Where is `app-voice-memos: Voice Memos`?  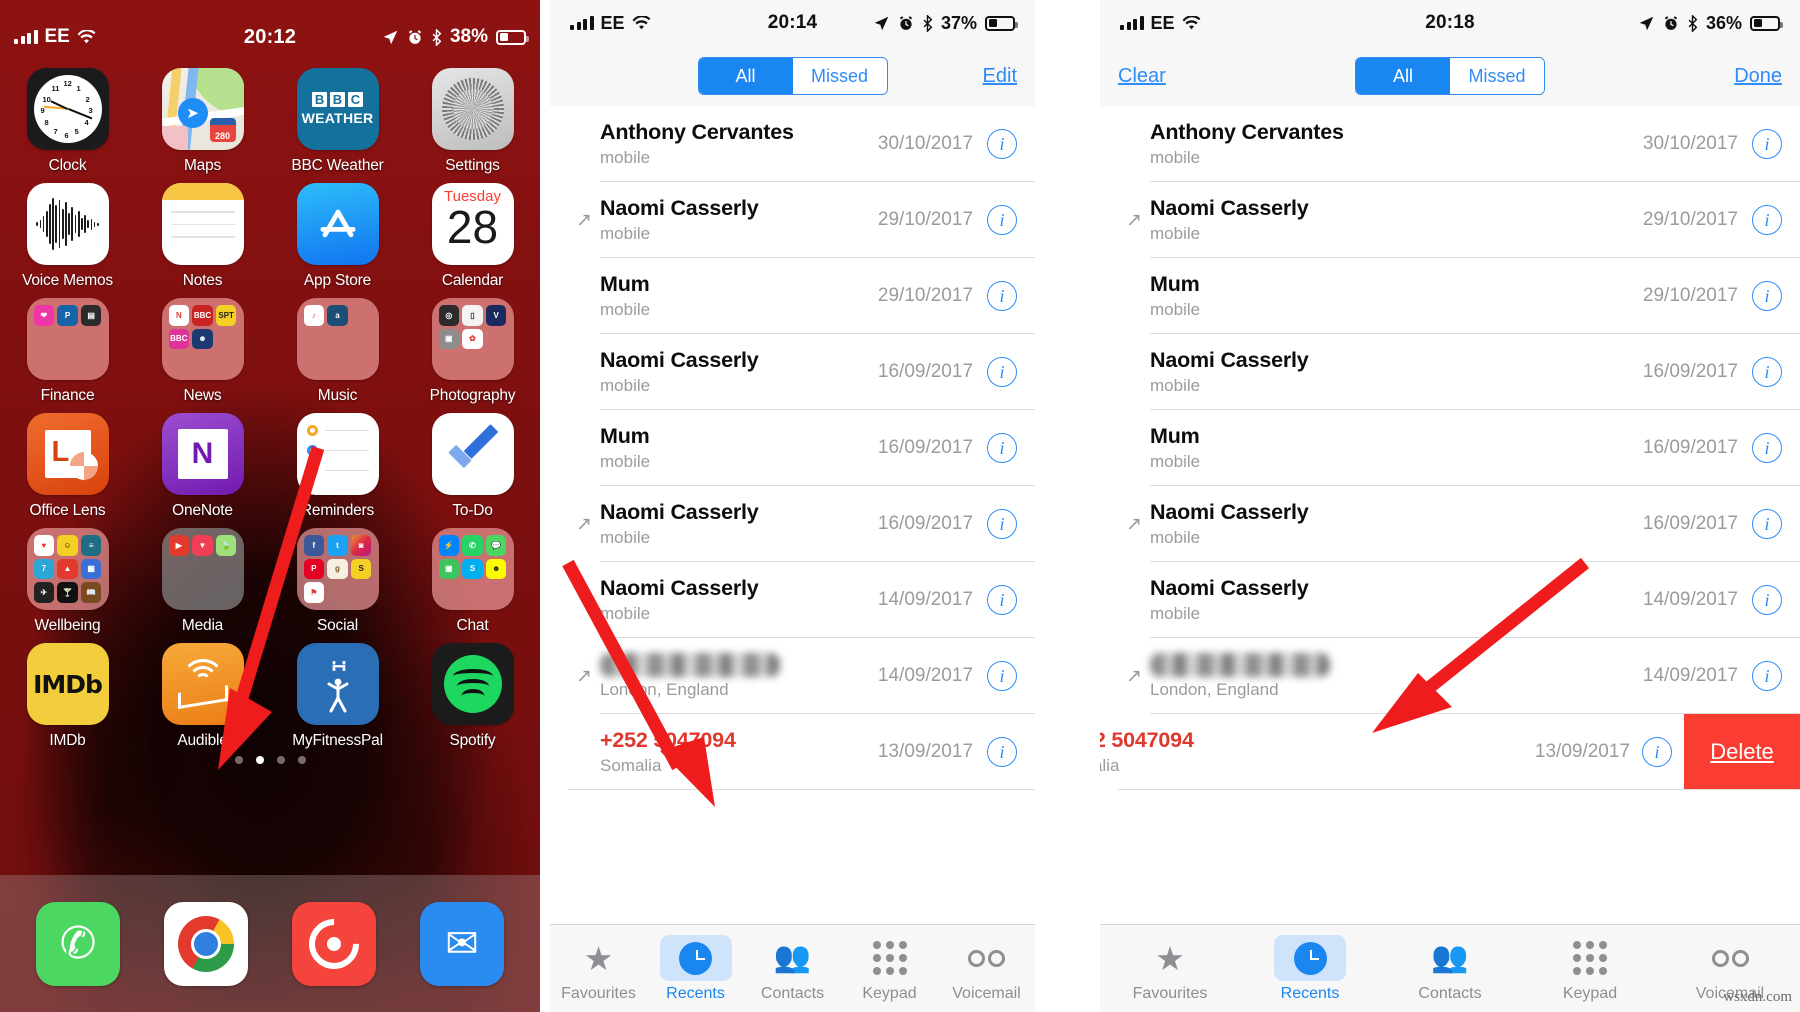 app-voice-memos: Voice Memos is located at coordinates (67, 232).